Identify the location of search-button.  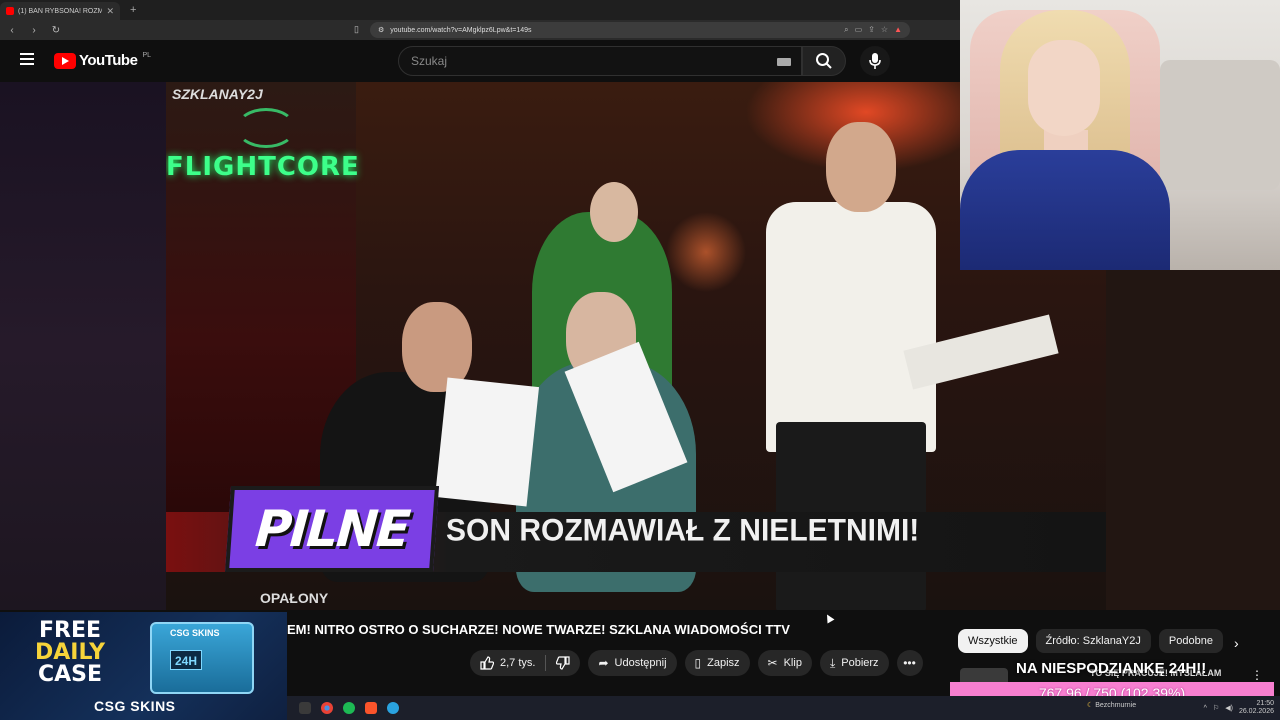
(824, 61).